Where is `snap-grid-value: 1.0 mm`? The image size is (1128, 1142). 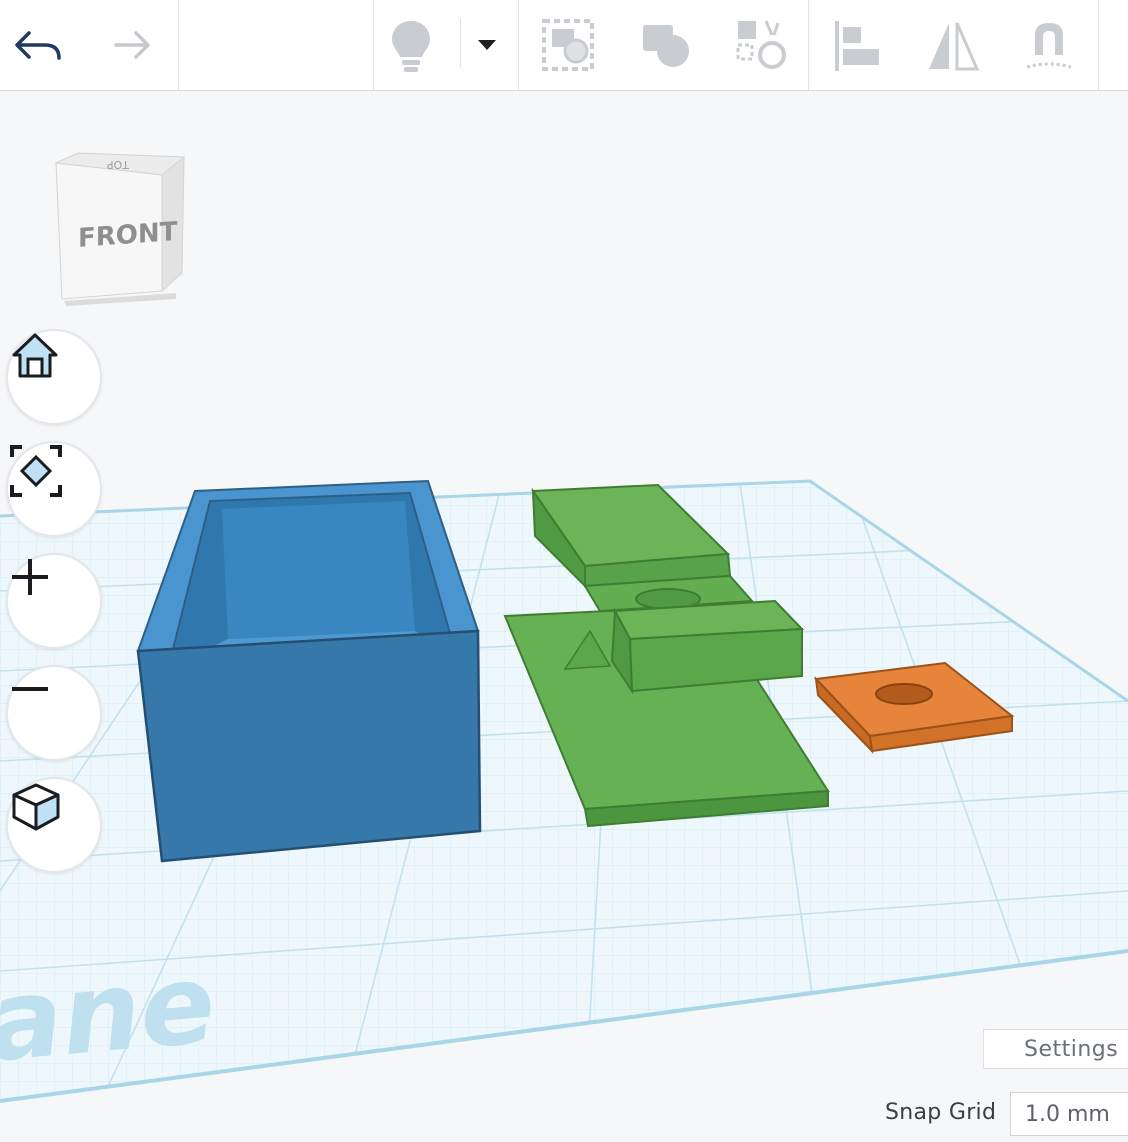 snap-grid-value: 1.0 mm is located at coordinates (1067, 1114).